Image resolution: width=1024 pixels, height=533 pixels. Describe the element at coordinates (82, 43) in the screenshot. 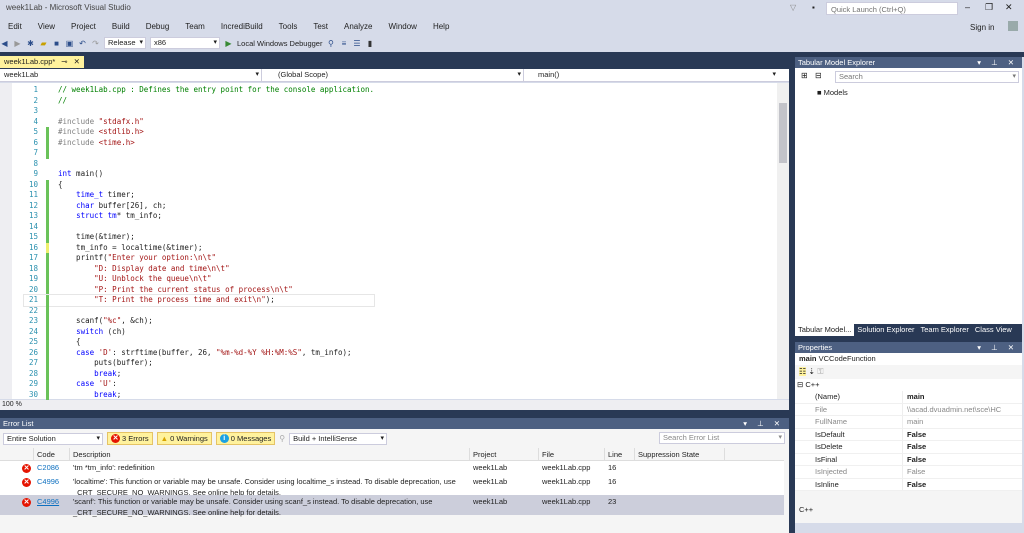

I see `undo-icon: ↶` at that location.